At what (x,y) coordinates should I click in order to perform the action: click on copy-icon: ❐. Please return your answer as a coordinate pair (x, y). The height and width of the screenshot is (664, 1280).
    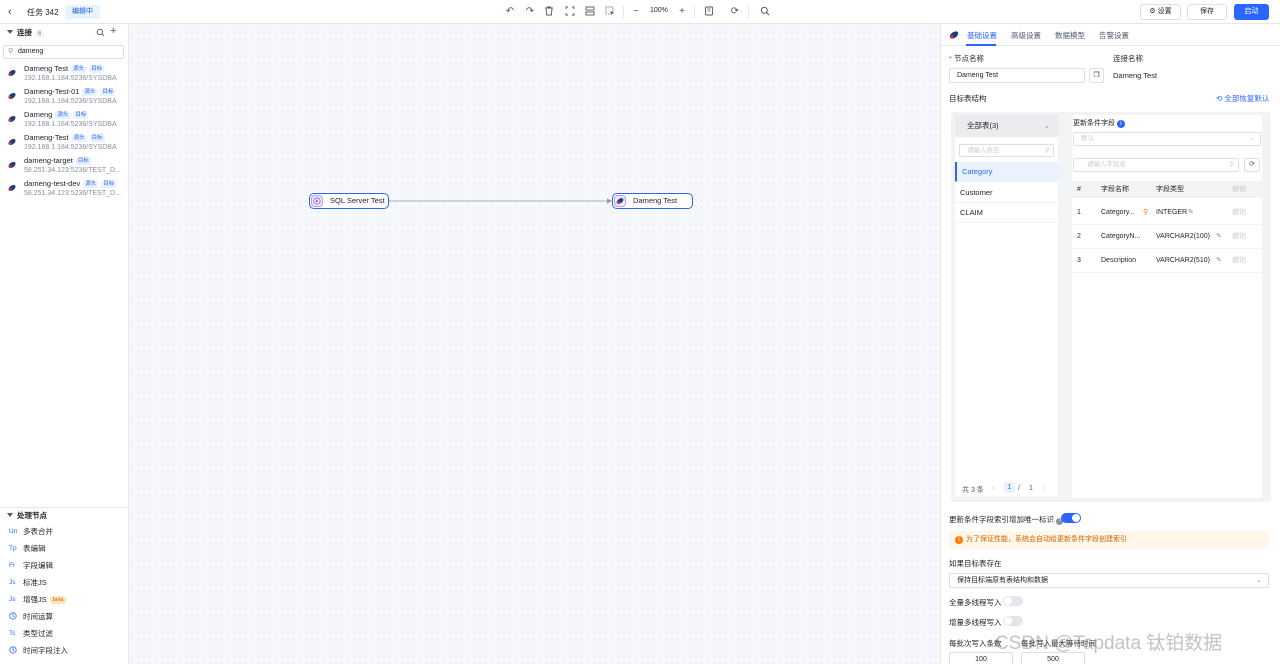
    Looking at the image, I should click on (1096, 75).